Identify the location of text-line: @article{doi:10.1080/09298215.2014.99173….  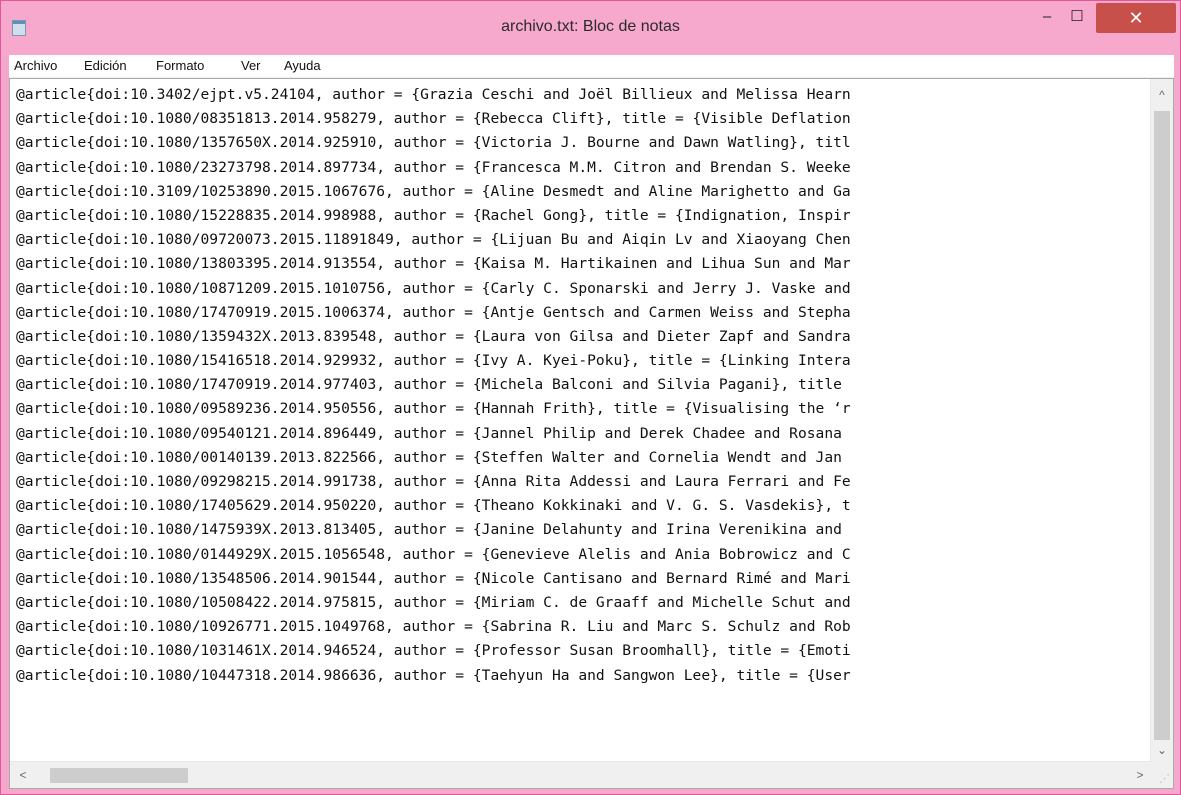
(433, 481).